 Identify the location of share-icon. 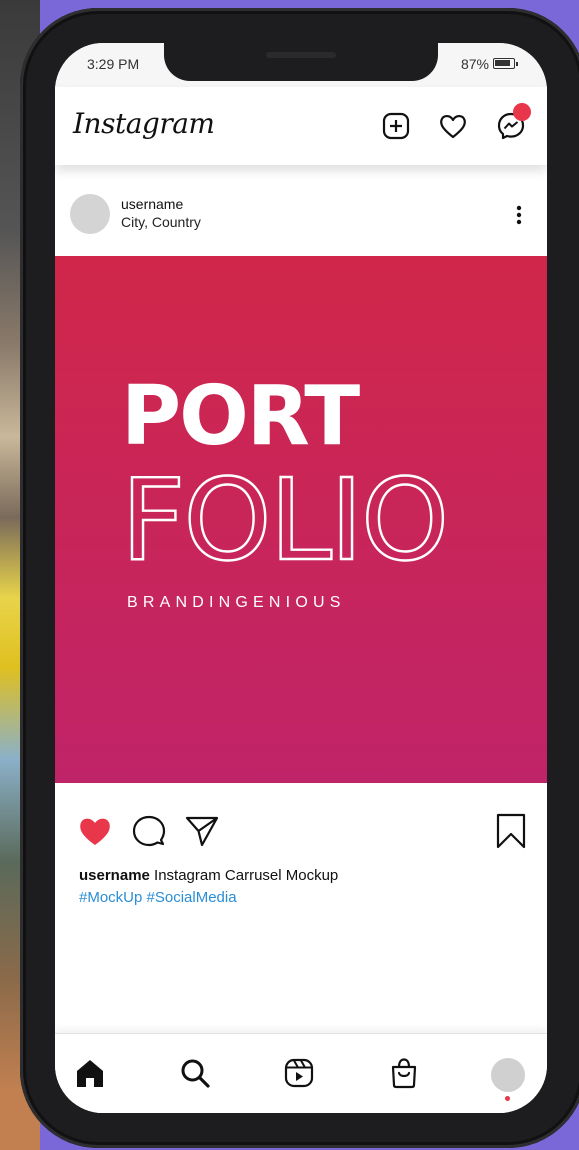
(202, 831).